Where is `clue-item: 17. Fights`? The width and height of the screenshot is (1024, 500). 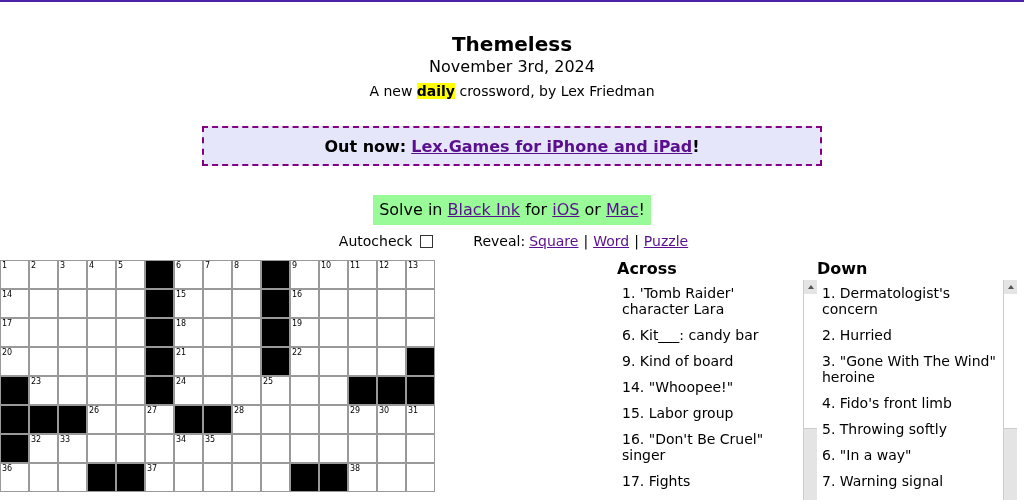
clue-item: 17. Fights is located at coordinates (710, 481).